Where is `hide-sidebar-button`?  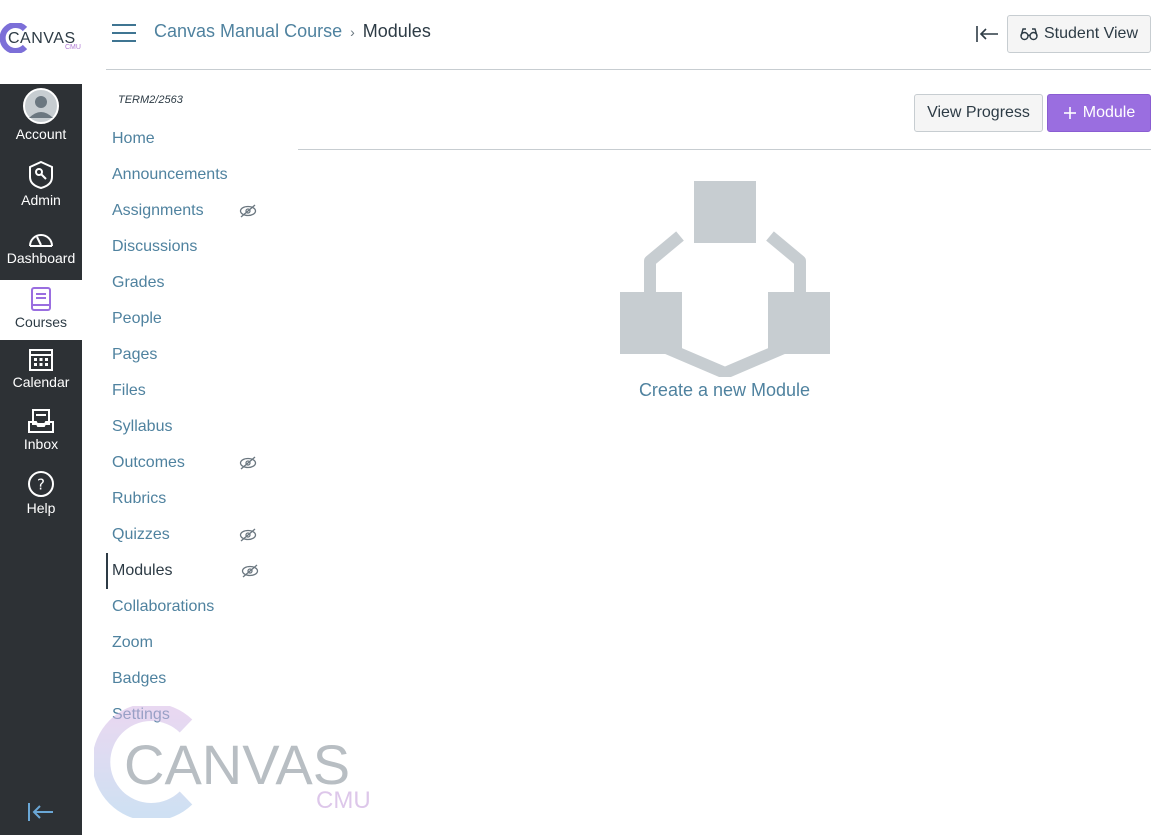
hide-sidebar-button is located at coordinates (987, 34).